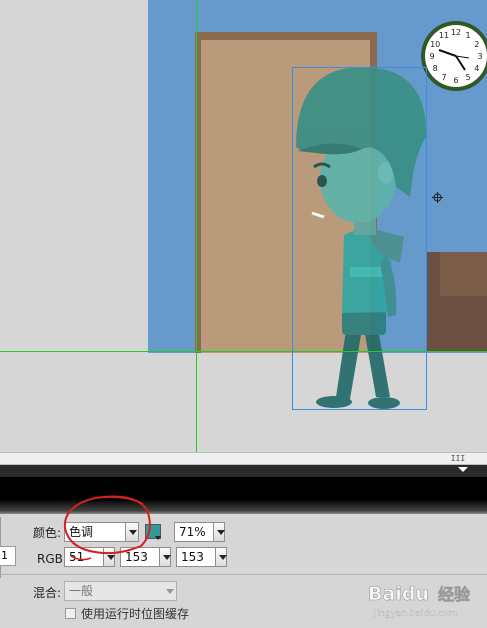 The height and width of the screenshot is (628, 487). I want to click on clock-numeral: 12, so click(456, 32).